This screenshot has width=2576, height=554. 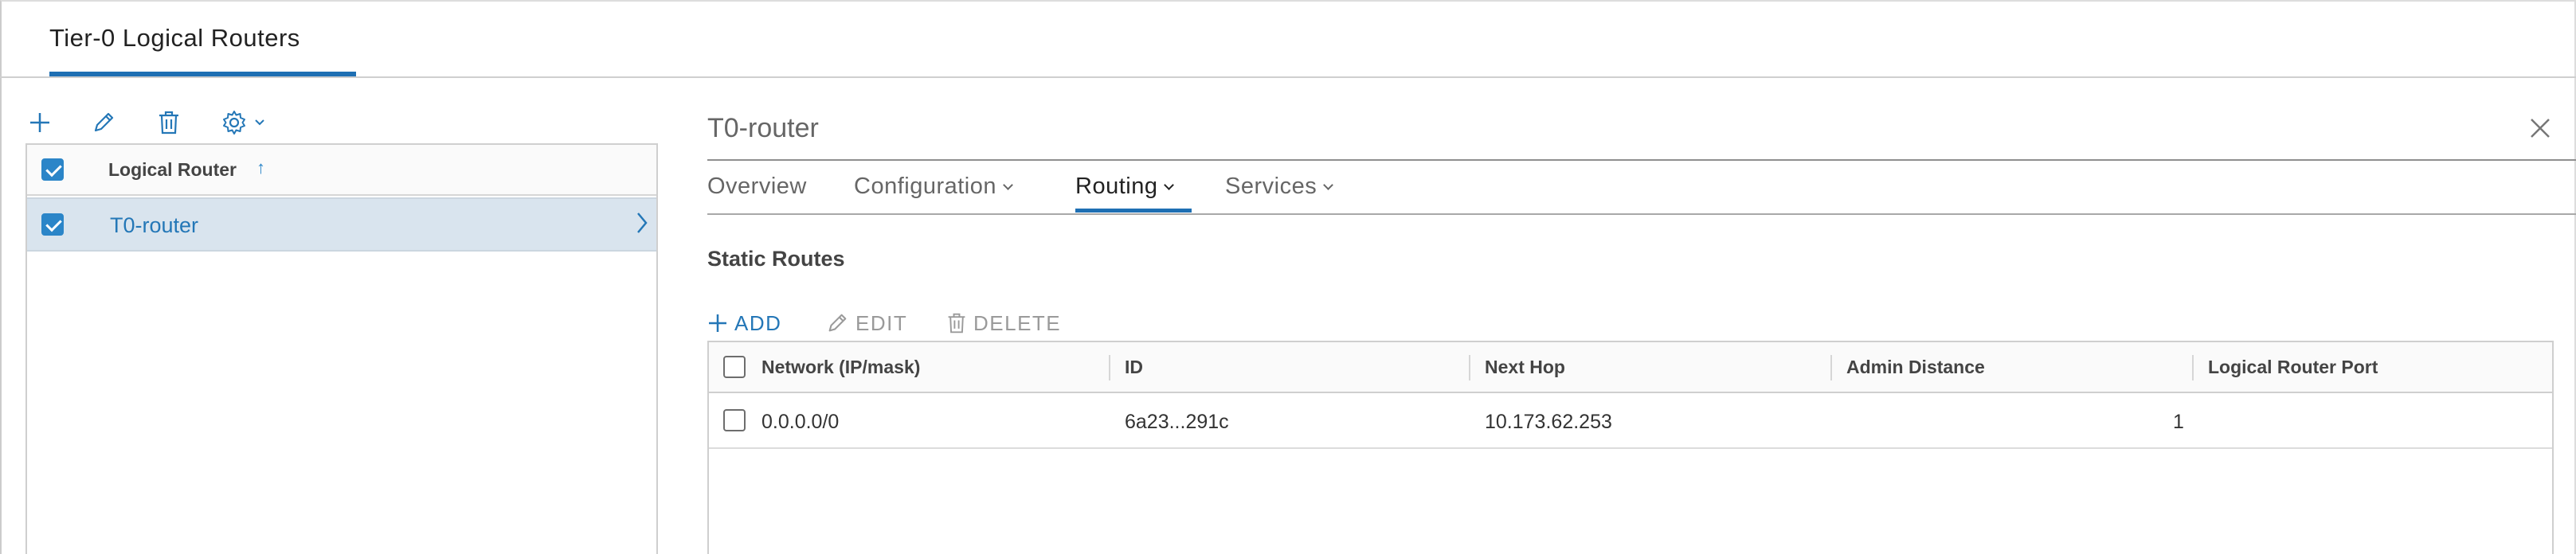 I want to click on tab-configuration: Configuration, so click(x=933, y=187).